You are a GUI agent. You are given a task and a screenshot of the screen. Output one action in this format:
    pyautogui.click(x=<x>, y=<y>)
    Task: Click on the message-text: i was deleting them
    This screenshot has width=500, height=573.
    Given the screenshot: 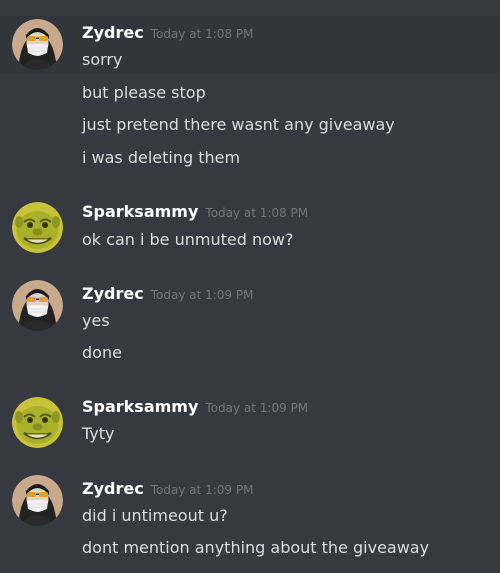 What is the action you would take?
    pyautogui.click(x=161, y=157)
    